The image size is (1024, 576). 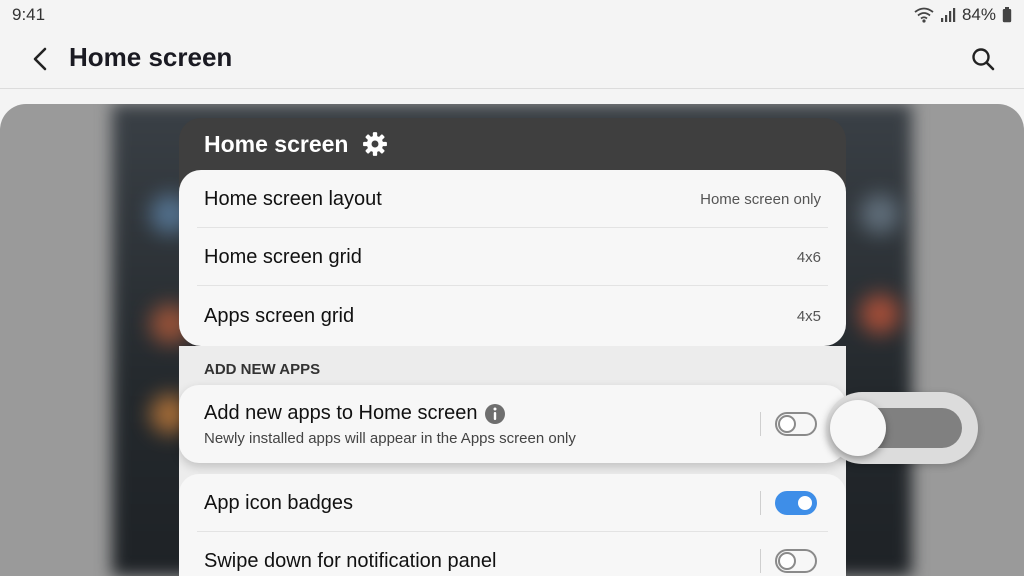 I want to click on gear-icon, so click(x=375, y=144).